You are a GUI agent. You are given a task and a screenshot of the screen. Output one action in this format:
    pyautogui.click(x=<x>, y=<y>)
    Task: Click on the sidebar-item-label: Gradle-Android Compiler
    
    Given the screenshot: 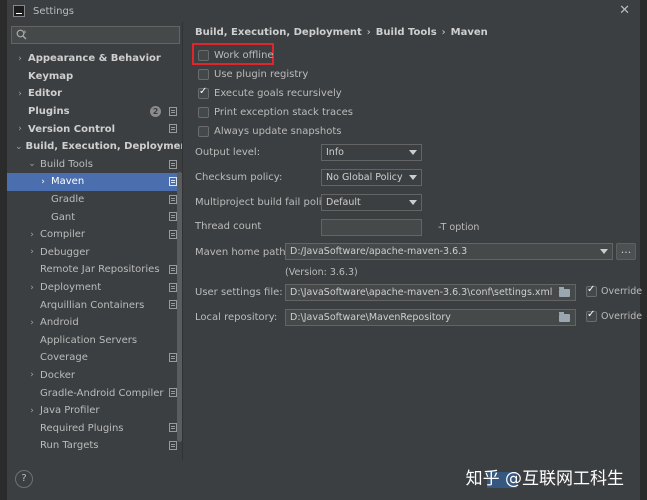 What is the action you would take?
    pyautogui.click(x=102, y=393)
    